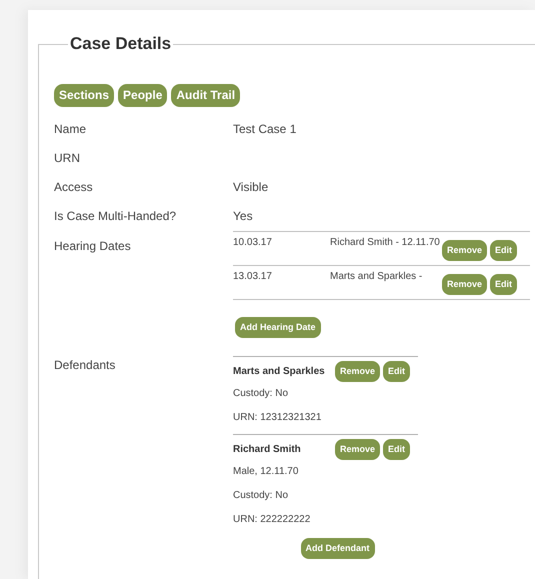  Describe the element at coordinates (277, 418) in the screenshot. I see `defendant-detail: URN: 12312321321` at that location.